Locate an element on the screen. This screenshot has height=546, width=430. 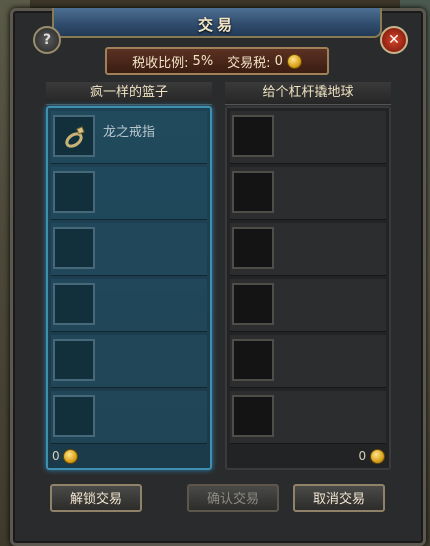
my-money-value: 0 is located at coordinates (56, 456).